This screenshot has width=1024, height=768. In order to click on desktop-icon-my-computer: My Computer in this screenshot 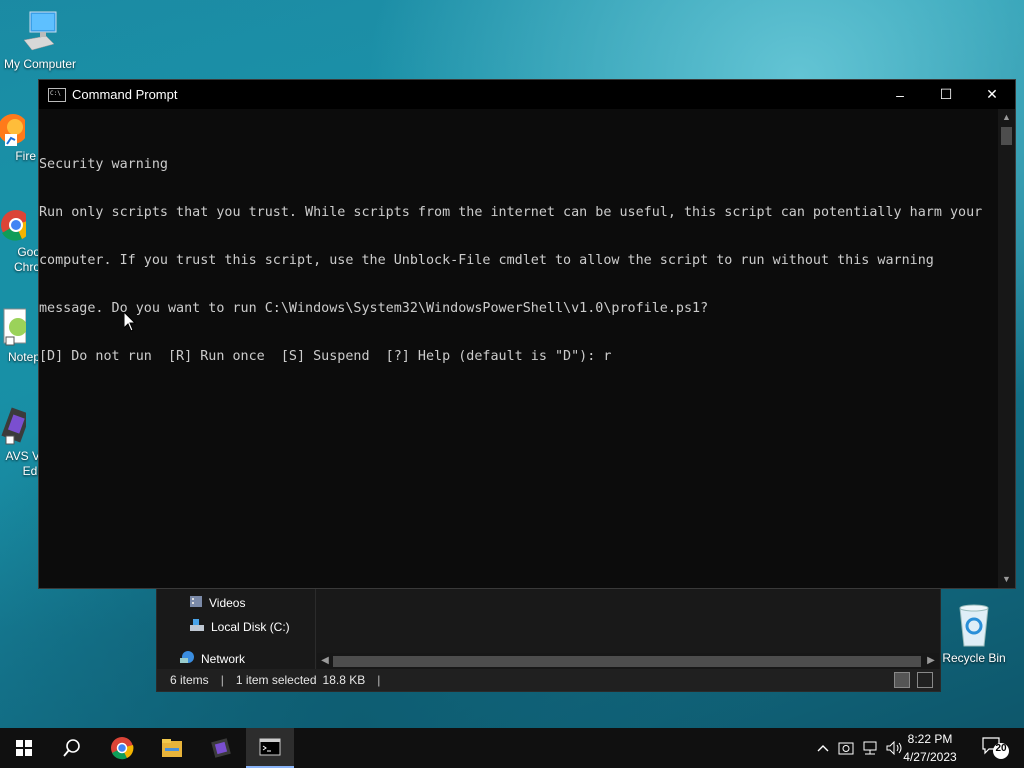, I will do `click(40, 41)`.